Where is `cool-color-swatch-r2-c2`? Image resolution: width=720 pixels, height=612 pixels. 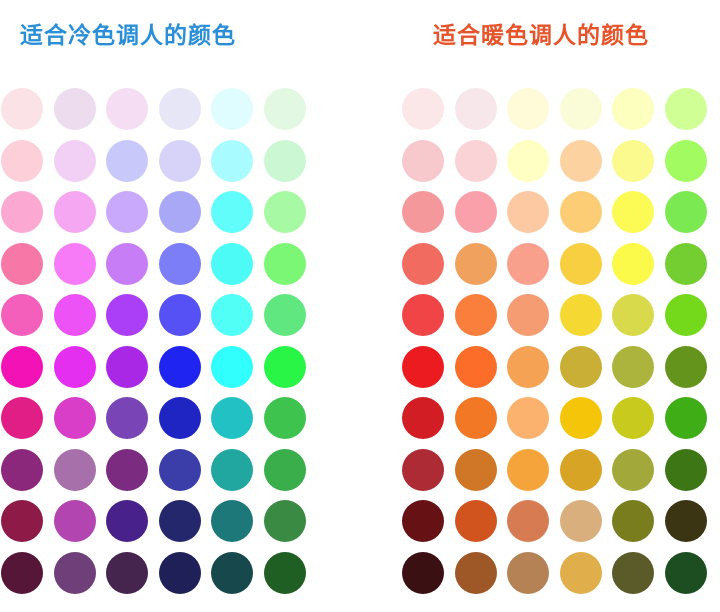 cool-color-swatch-r2-c2 is located at coordinates (74, 160).